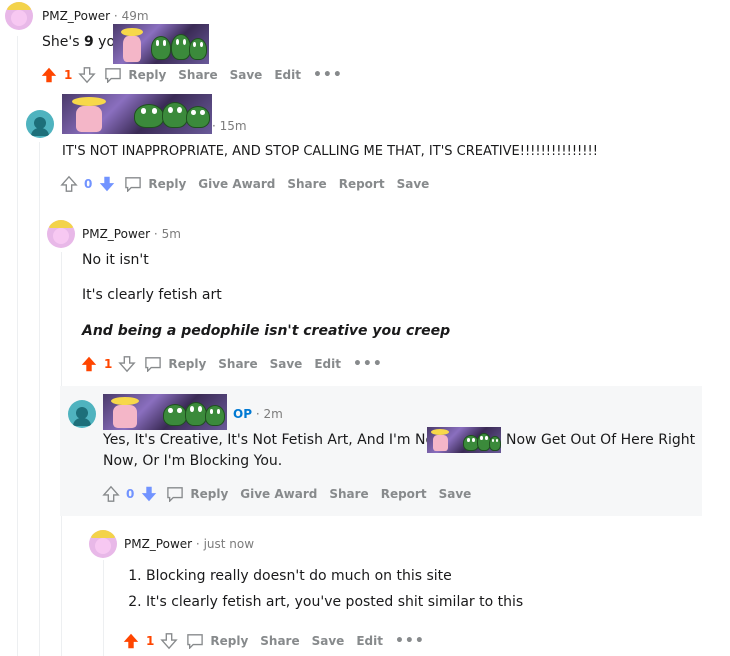 The height and width of the screenshot is (656, 730). I want to click on comment-meta: OP · 2m, so click(258, 414).